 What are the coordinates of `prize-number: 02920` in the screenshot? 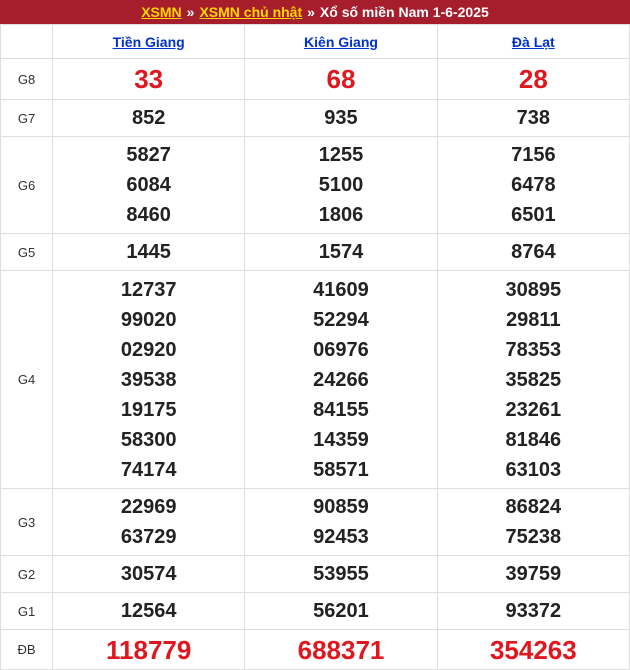 It's located at (148, 349).